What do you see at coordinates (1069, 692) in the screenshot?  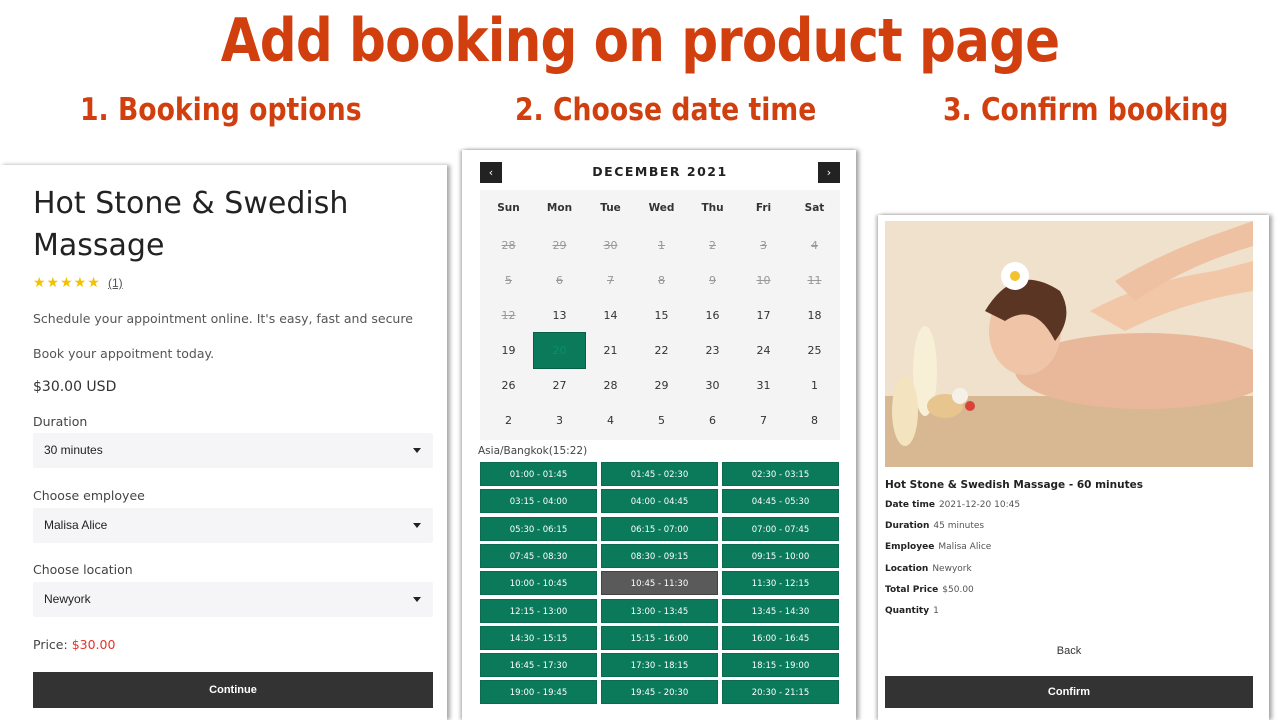 I see `confirm-button: Confirm` at bounding box center [1069, 692].